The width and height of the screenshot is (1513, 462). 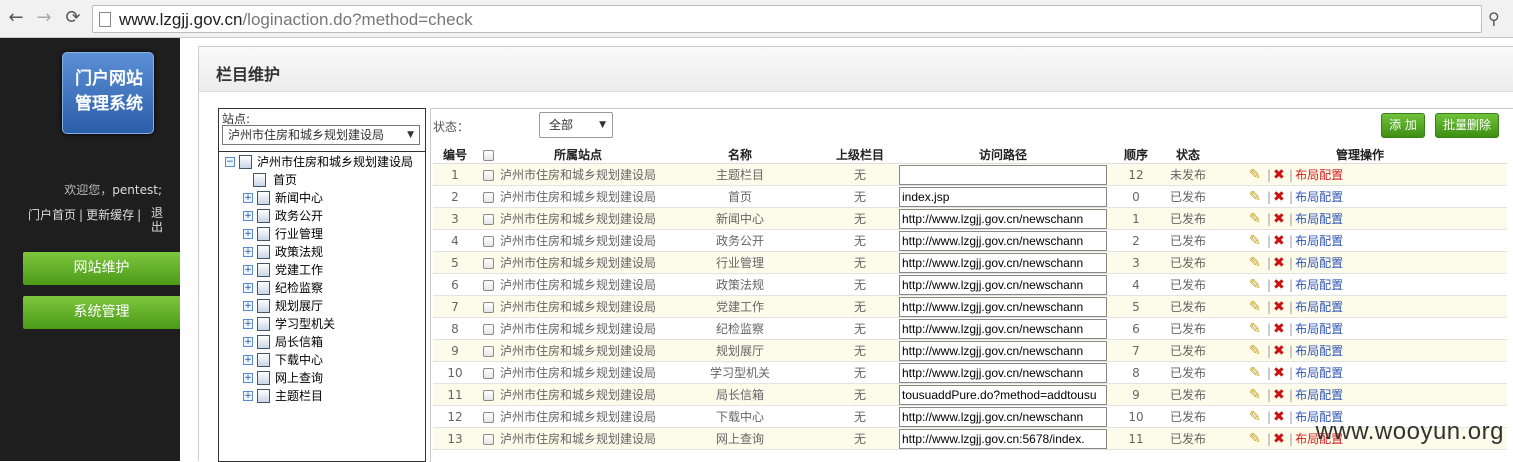 I want to click on folder-icon, so click(x=263, y=360).